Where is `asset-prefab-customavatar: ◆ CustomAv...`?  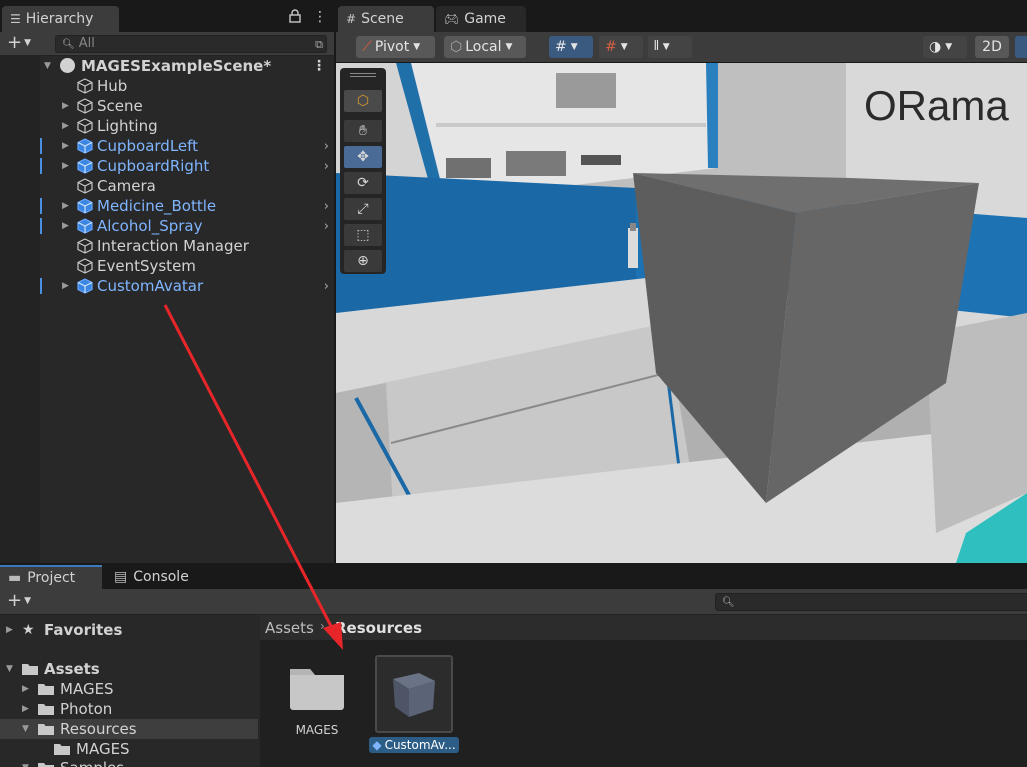
asset-prefab-customavatar: ◆ CustomAv... is located at coordinates (414, 704).